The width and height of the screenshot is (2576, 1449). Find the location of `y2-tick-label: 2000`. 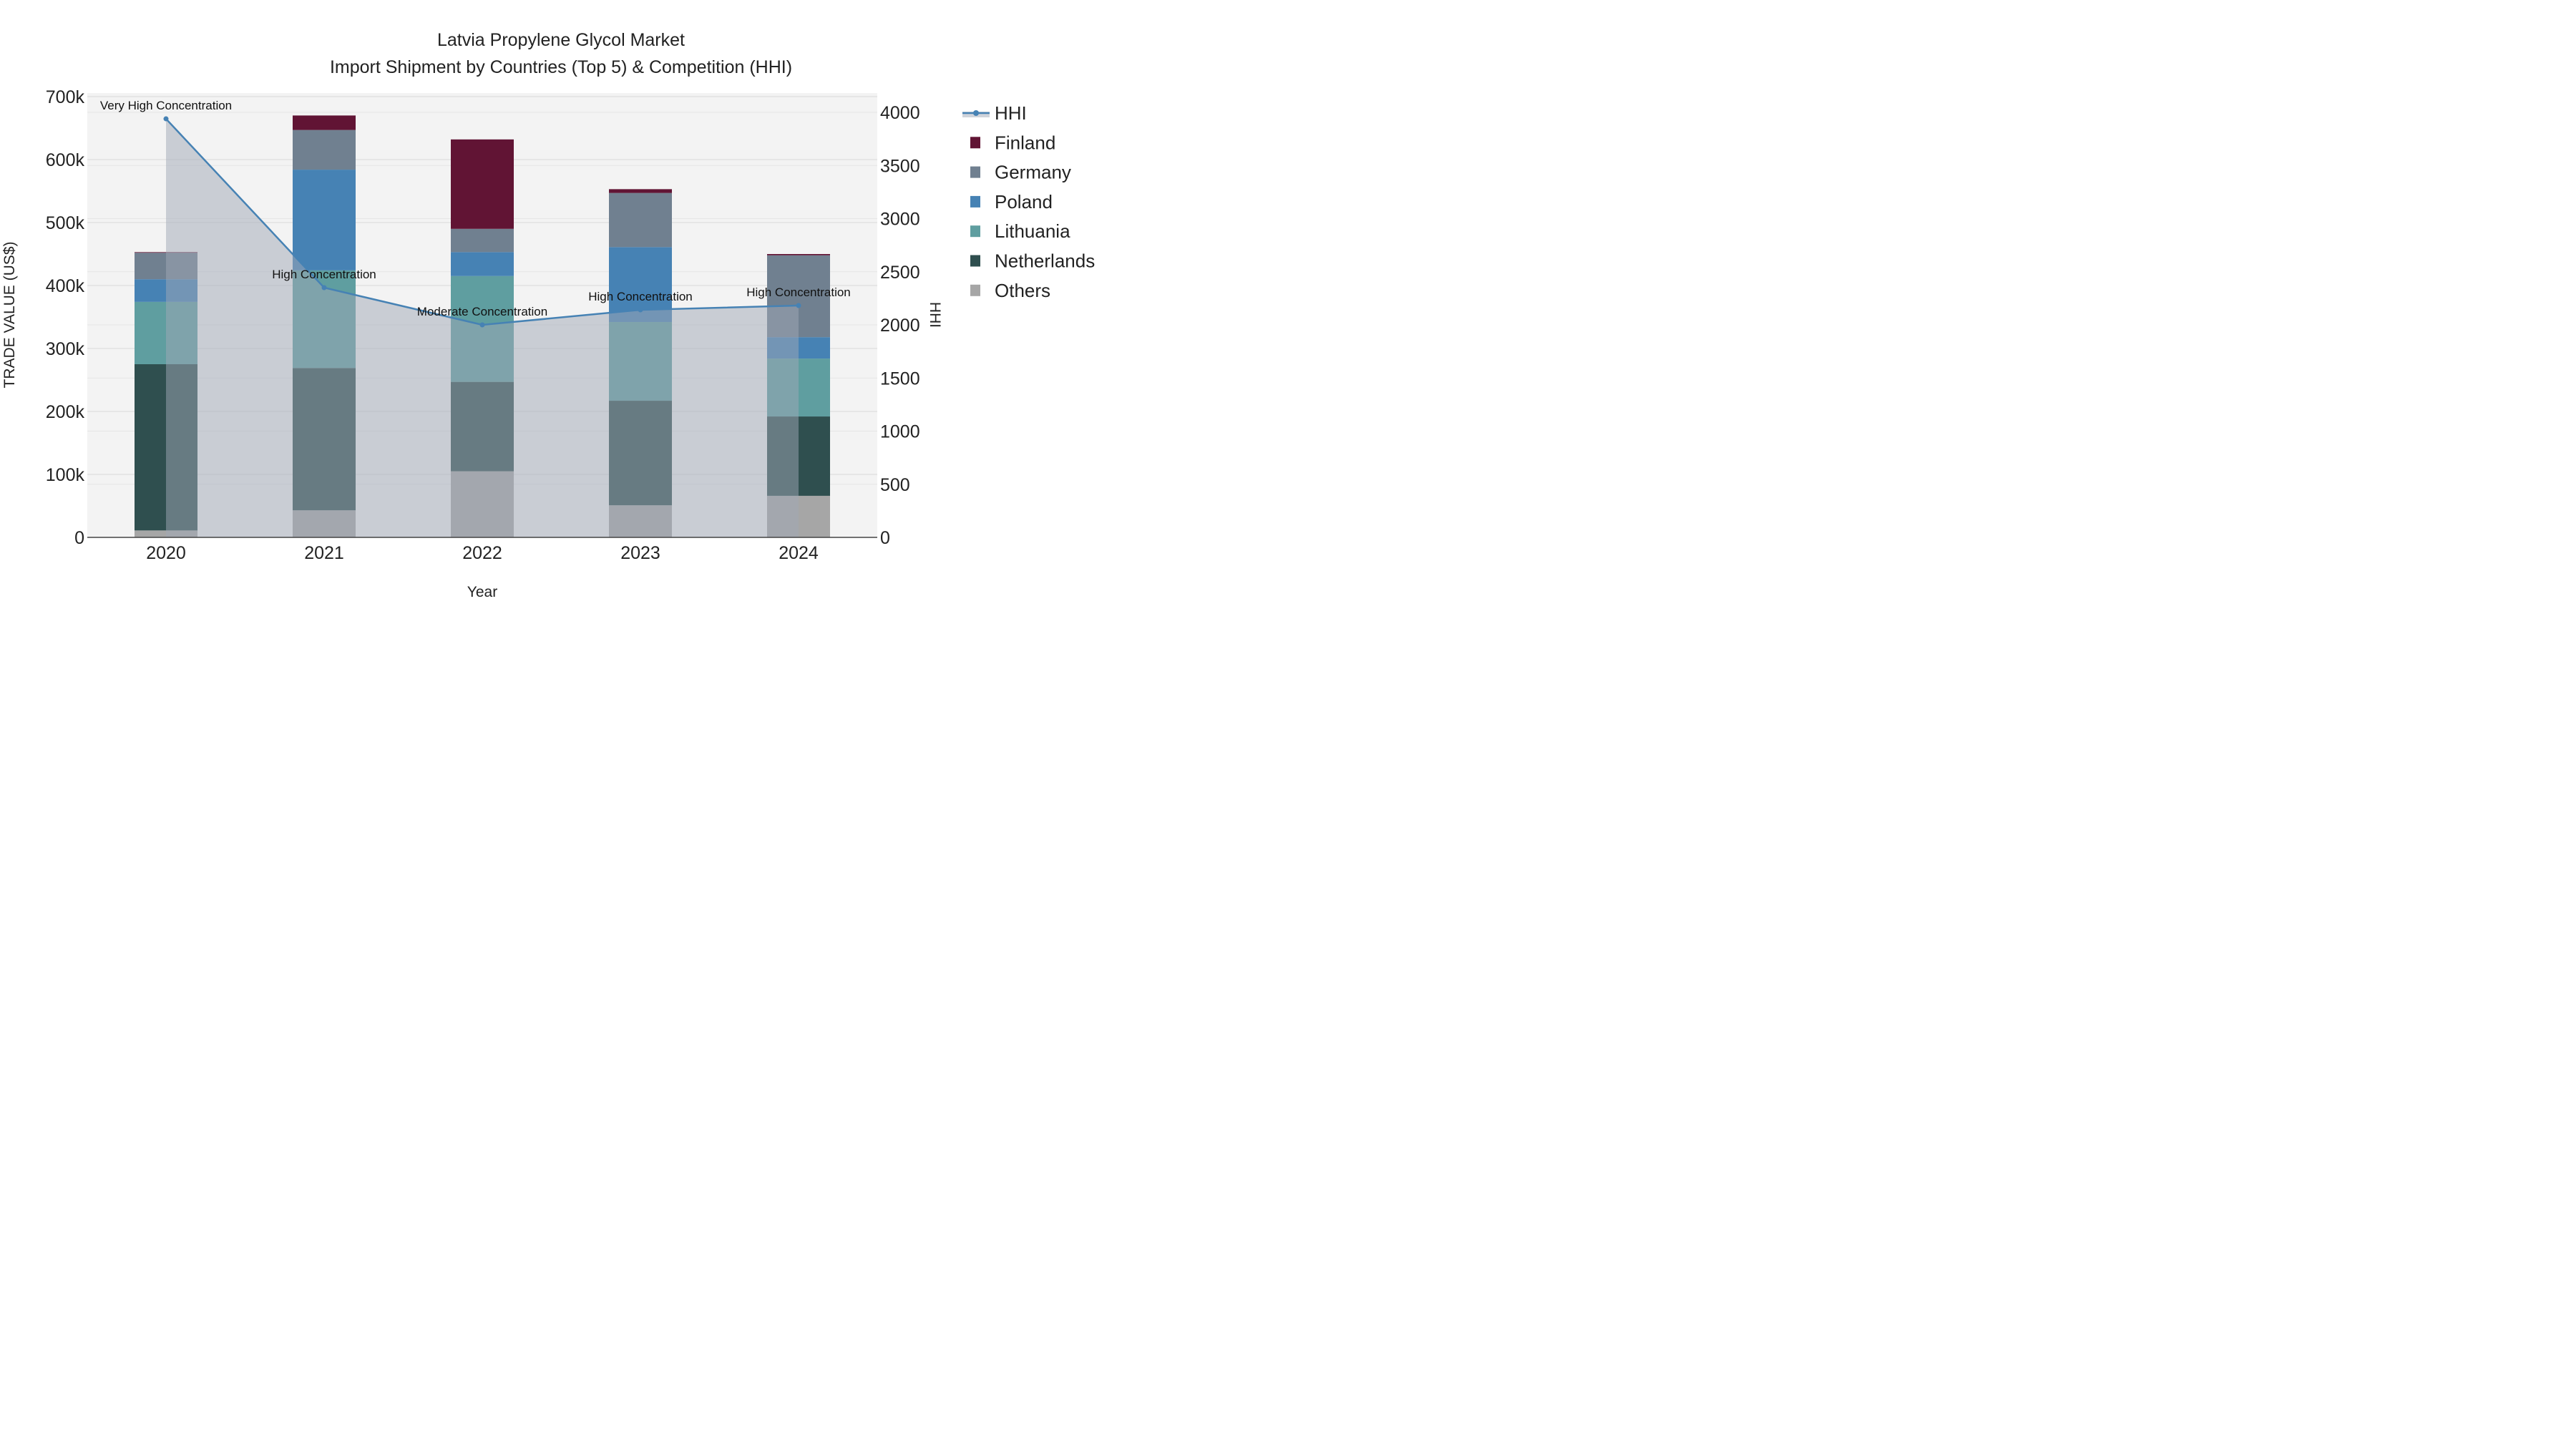

y2-tick-label: 2000 is located at coordinates (900, 326).